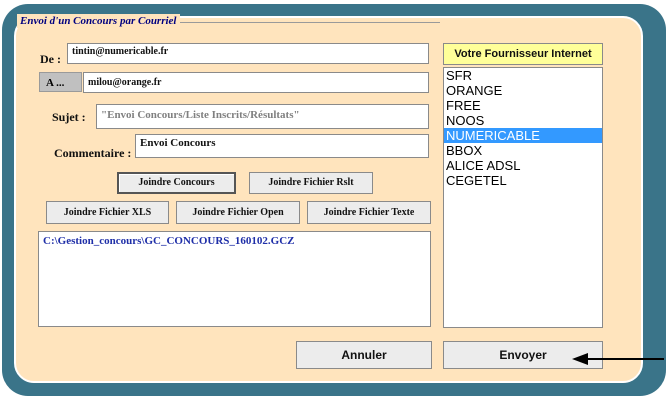 This screenshot has width=668, height=398. What do you see at coordinates (176, 183) in the screenshot?
I see `joindre-concours-button: Joindre Concours` at bounding box center [176, 183].